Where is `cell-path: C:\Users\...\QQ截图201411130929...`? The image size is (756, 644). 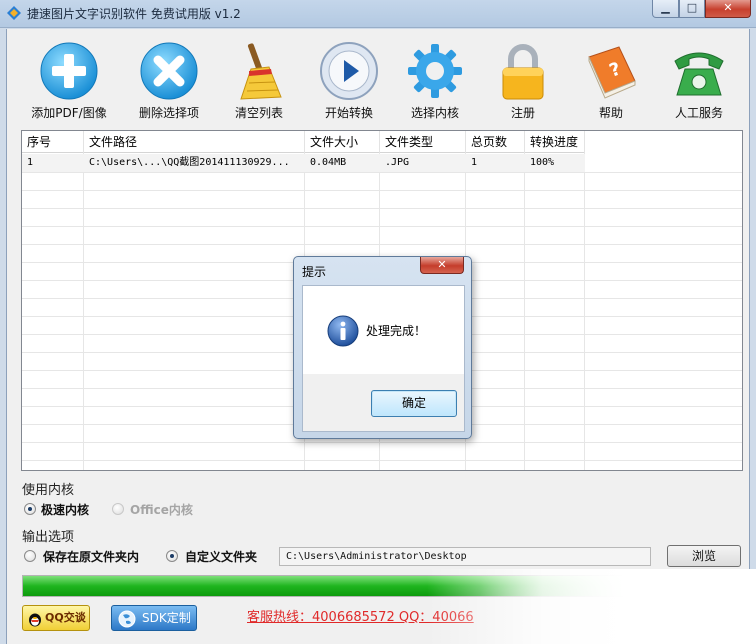
cell-path: C:\Users\...\QQ截图201411130929... is located at coordinates (189, 162).